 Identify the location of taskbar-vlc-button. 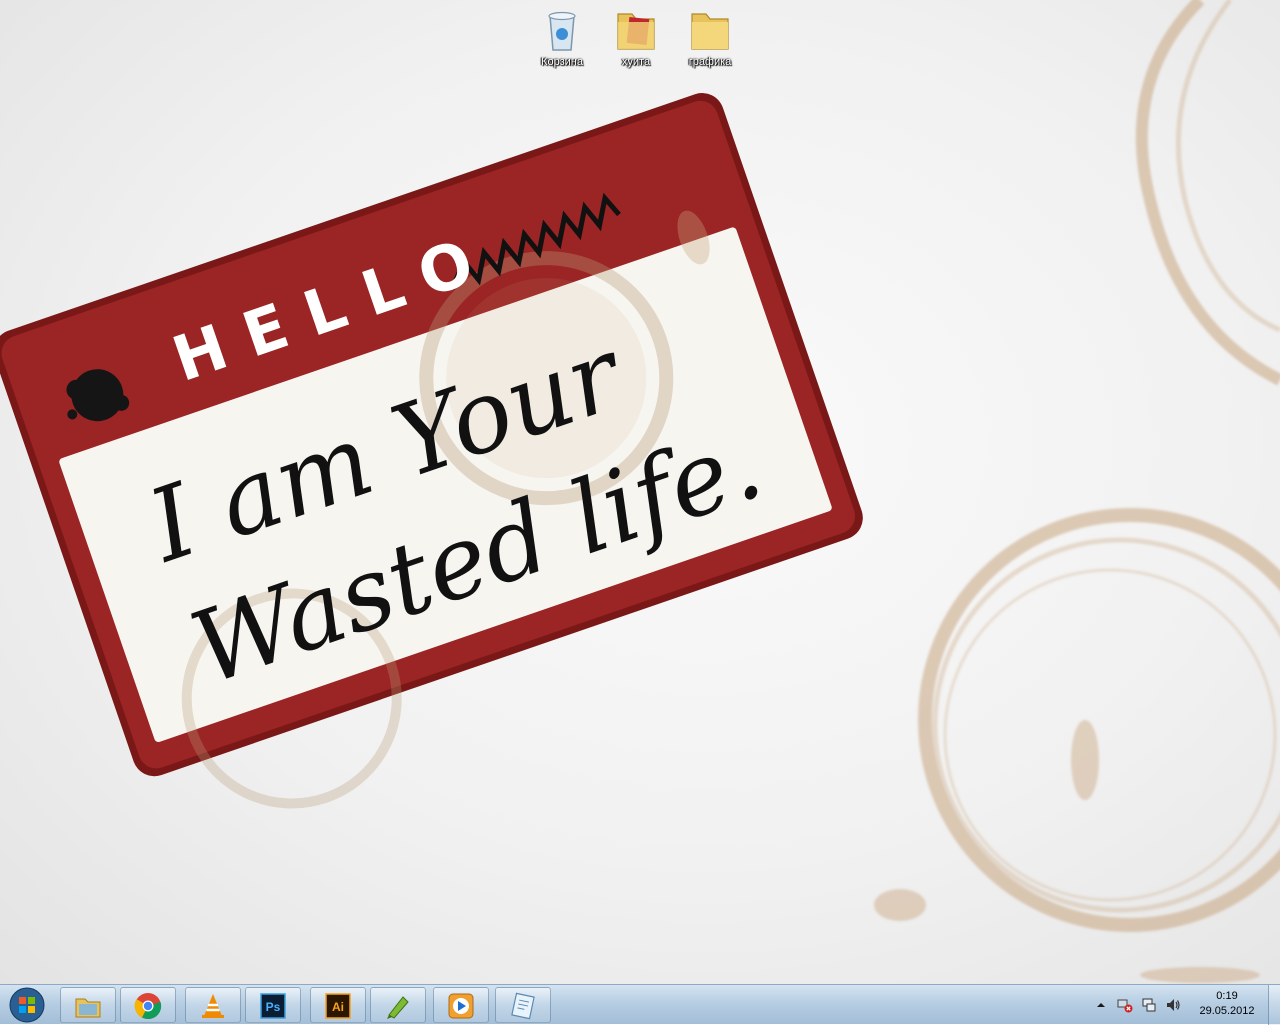
(213, 1005).